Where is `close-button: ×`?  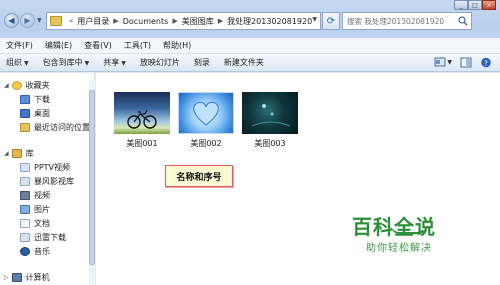
close-button: × is located at coordinates (489, 5).